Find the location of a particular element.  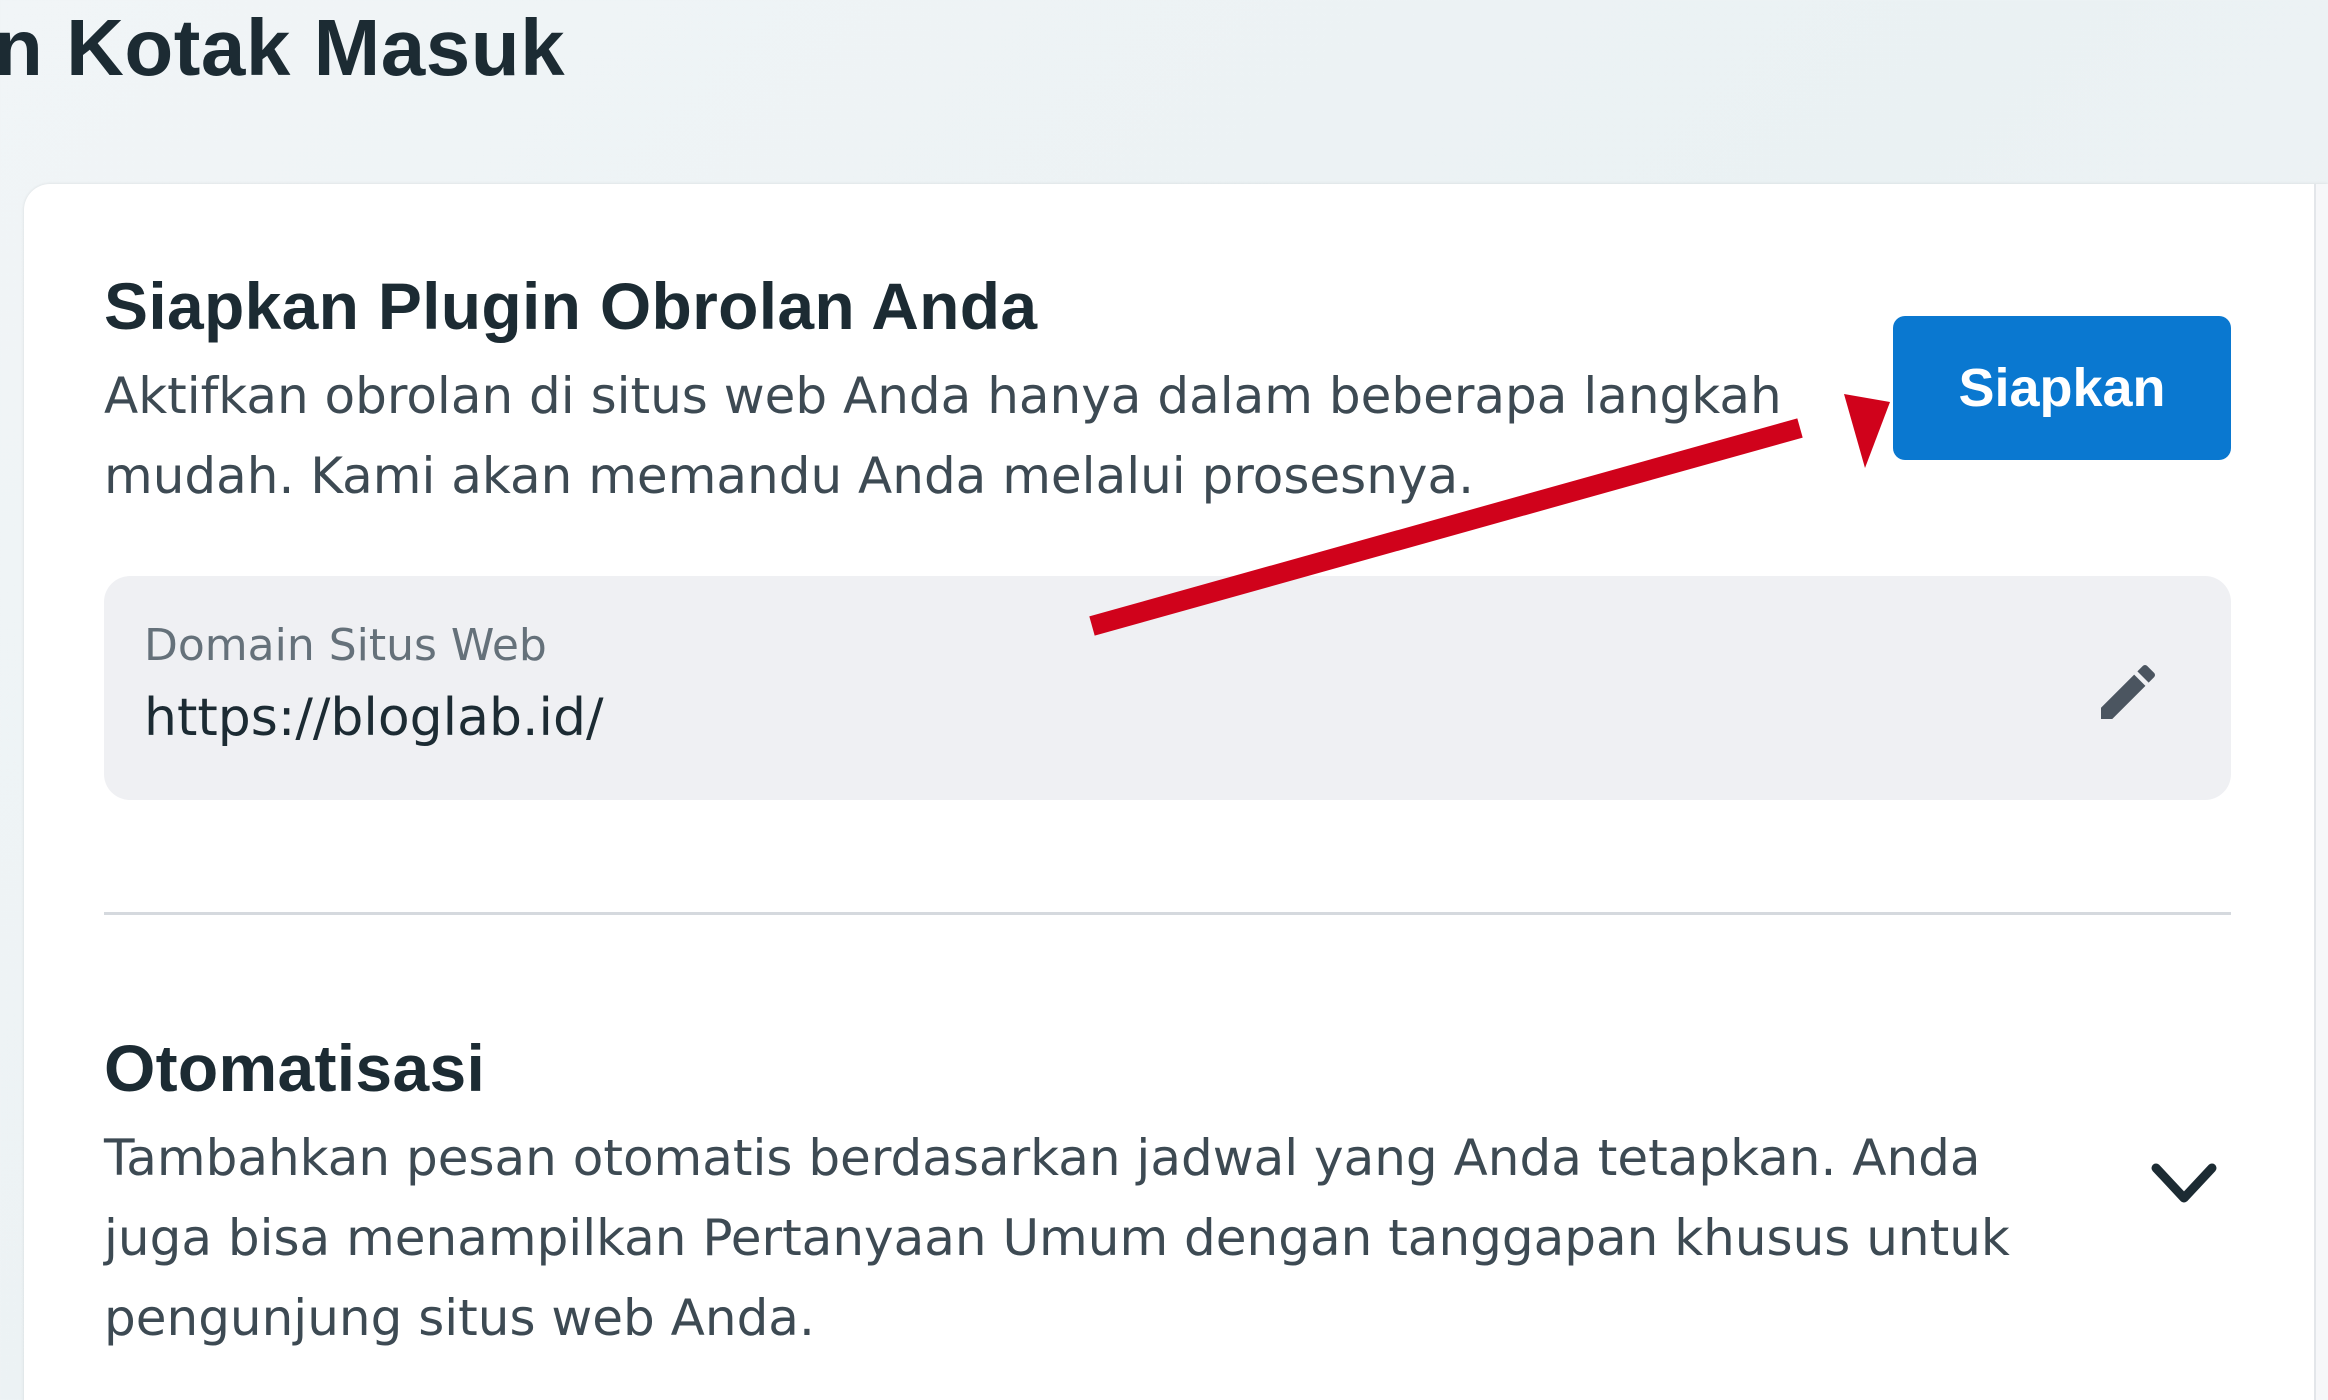

chat-plugin-section-title: Siapkan Plugin Obrolan Anda is located at coordinates (571, 306).